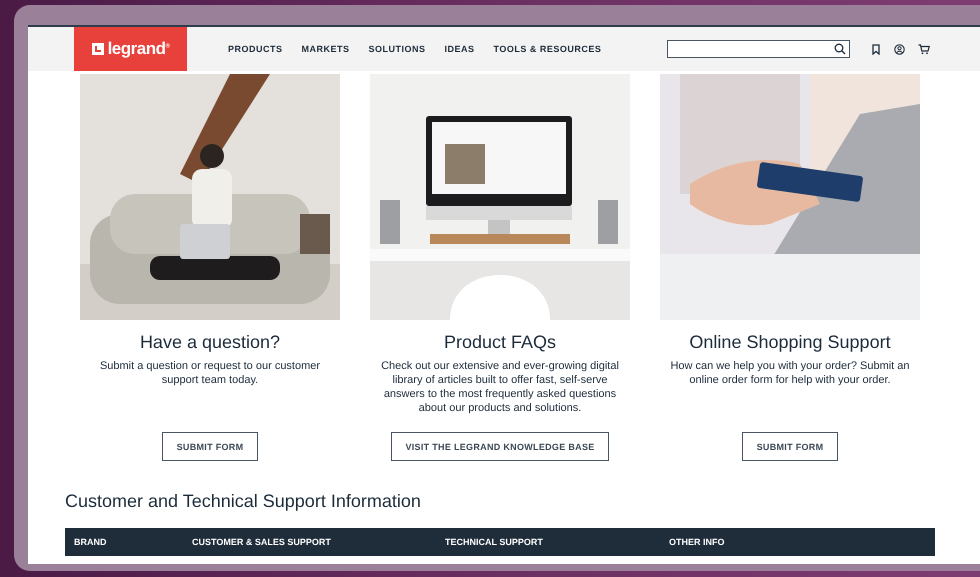 This screenshot has height=577, width=980. Describe the element at coordinates (696, 542) in the screenshot. I see `column-header: OTHER INFO` at that location.